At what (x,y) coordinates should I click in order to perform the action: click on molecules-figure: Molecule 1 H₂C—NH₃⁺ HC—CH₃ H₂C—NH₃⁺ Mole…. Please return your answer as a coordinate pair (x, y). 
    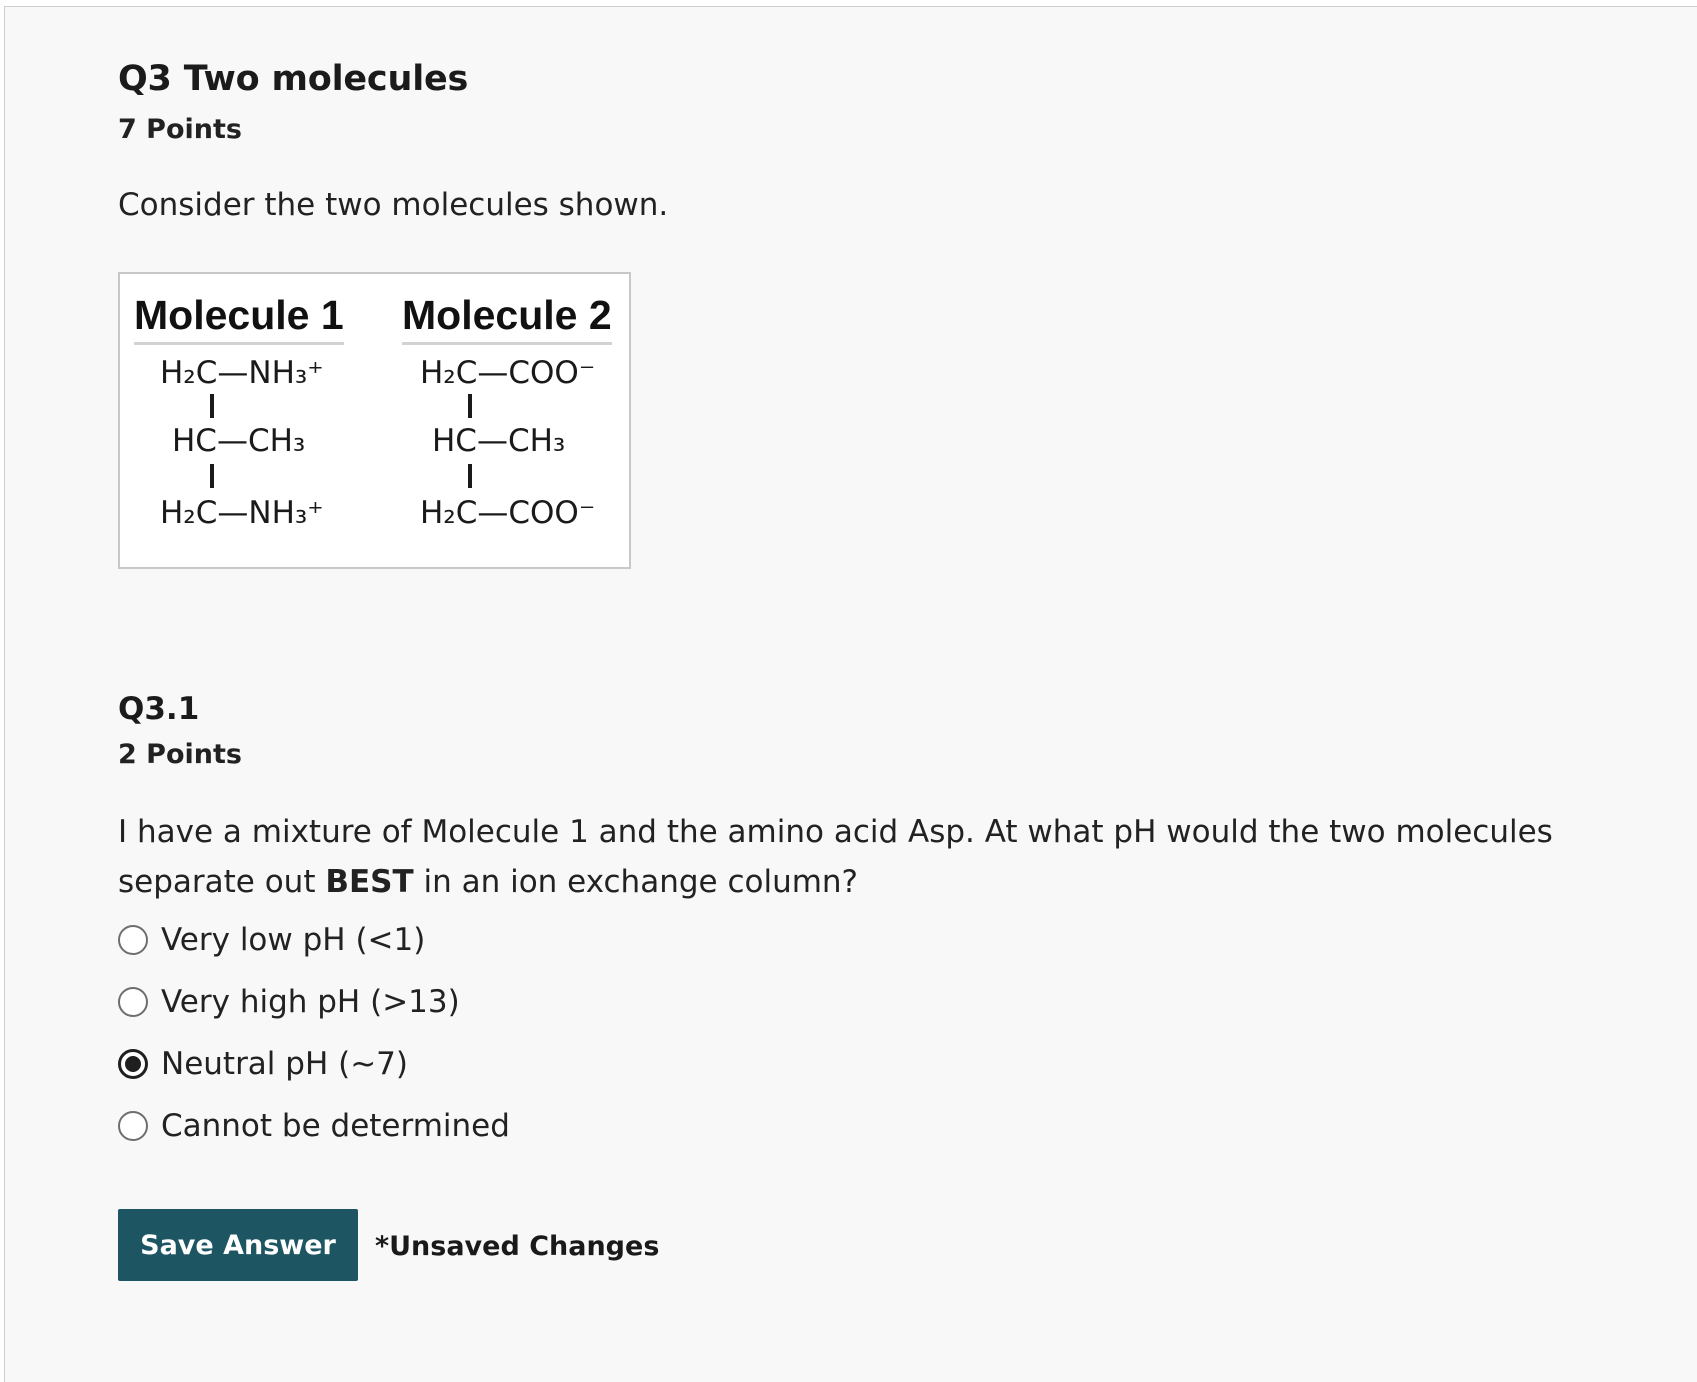
    Looking at the image, I should click on (374, 420).